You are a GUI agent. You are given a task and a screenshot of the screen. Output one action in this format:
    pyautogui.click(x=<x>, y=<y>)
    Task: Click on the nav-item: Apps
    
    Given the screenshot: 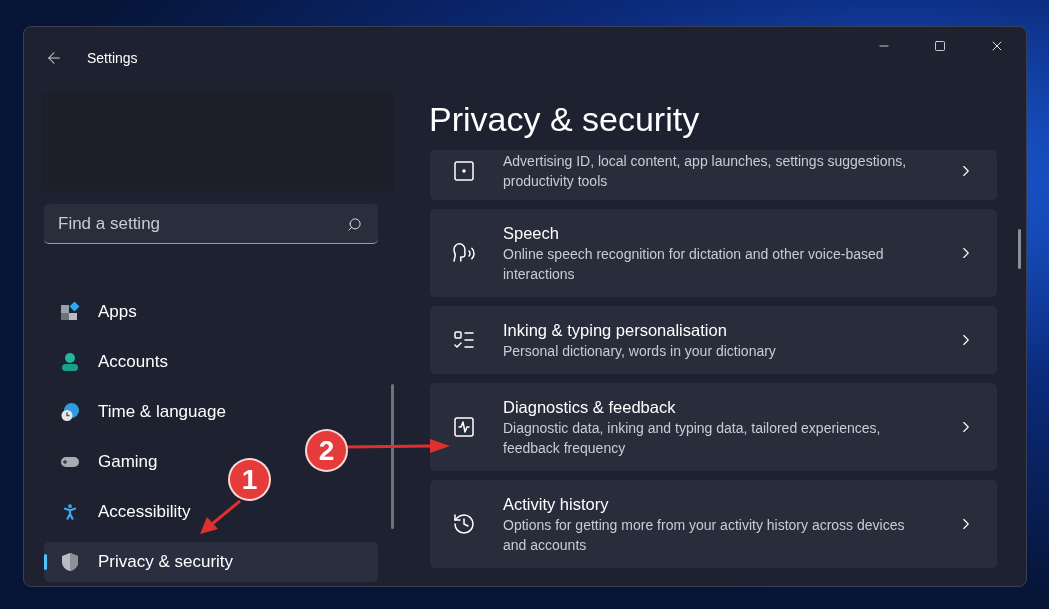 What is the action you would take?
    pyautogui.click(x=96, y=312)
    